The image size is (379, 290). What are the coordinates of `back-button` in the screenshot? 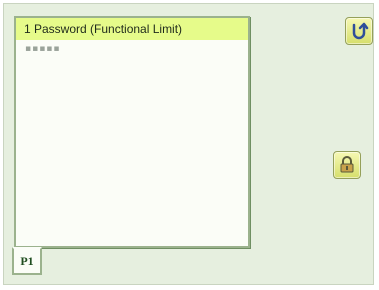 It's located at (359, 31).